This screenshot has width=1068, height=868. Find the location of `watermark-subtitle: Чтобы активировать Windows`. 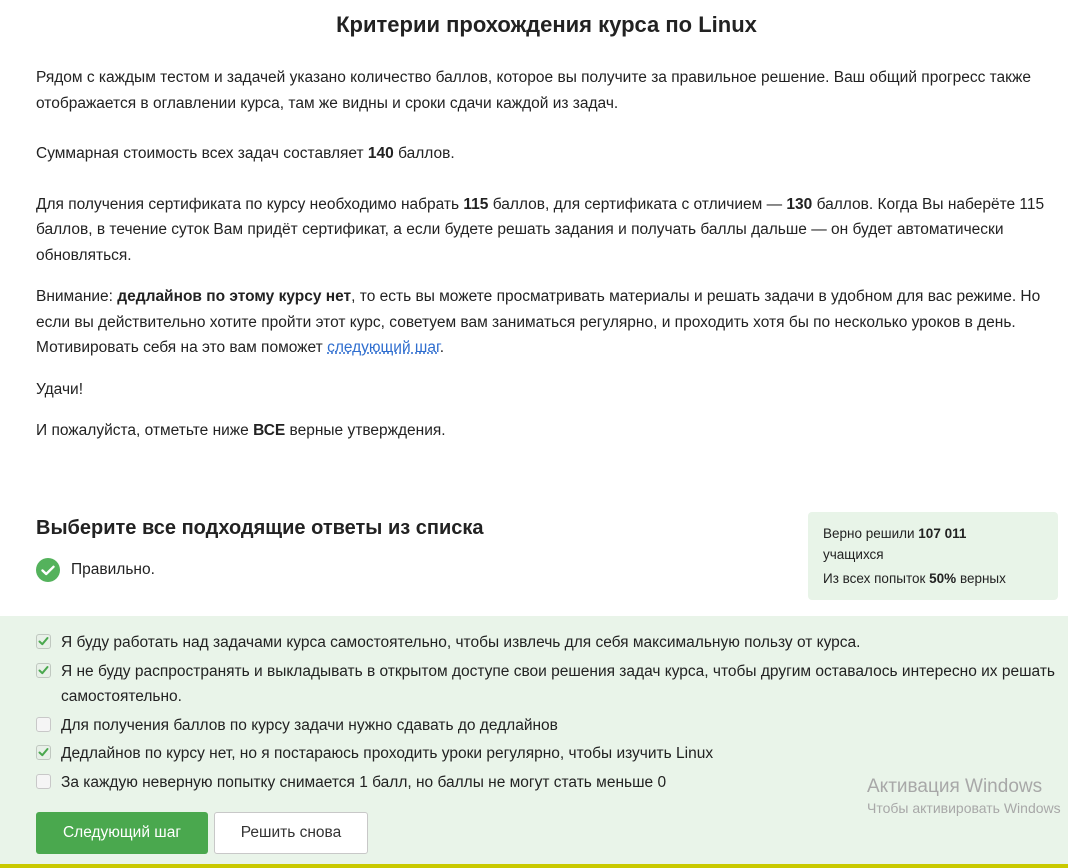

watermark-subtitle: Чтобы активировать Windows is located at coordinates (964, 808).